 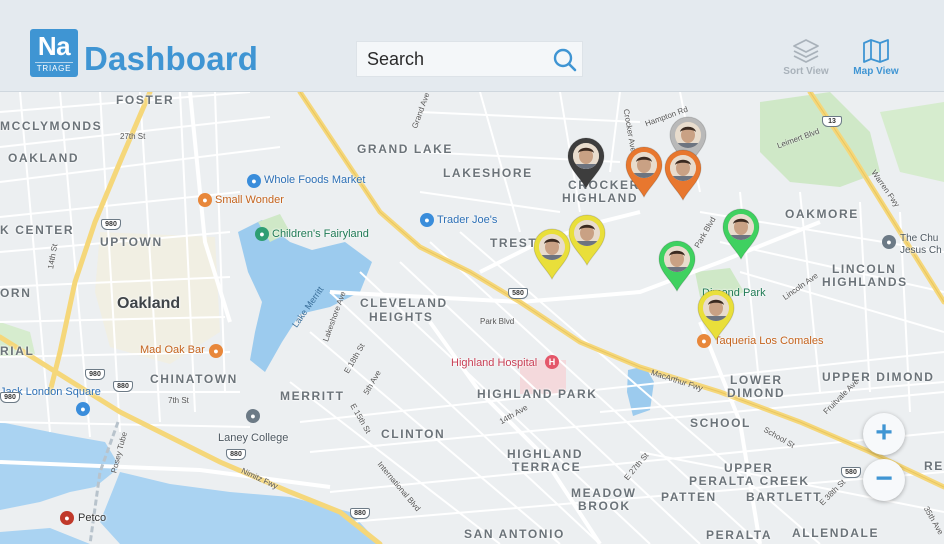 What do you see at coordinates (405, 149) in the screenshot?
I see `area-label: GRAND LAKE` at bounding box center [405, 149].